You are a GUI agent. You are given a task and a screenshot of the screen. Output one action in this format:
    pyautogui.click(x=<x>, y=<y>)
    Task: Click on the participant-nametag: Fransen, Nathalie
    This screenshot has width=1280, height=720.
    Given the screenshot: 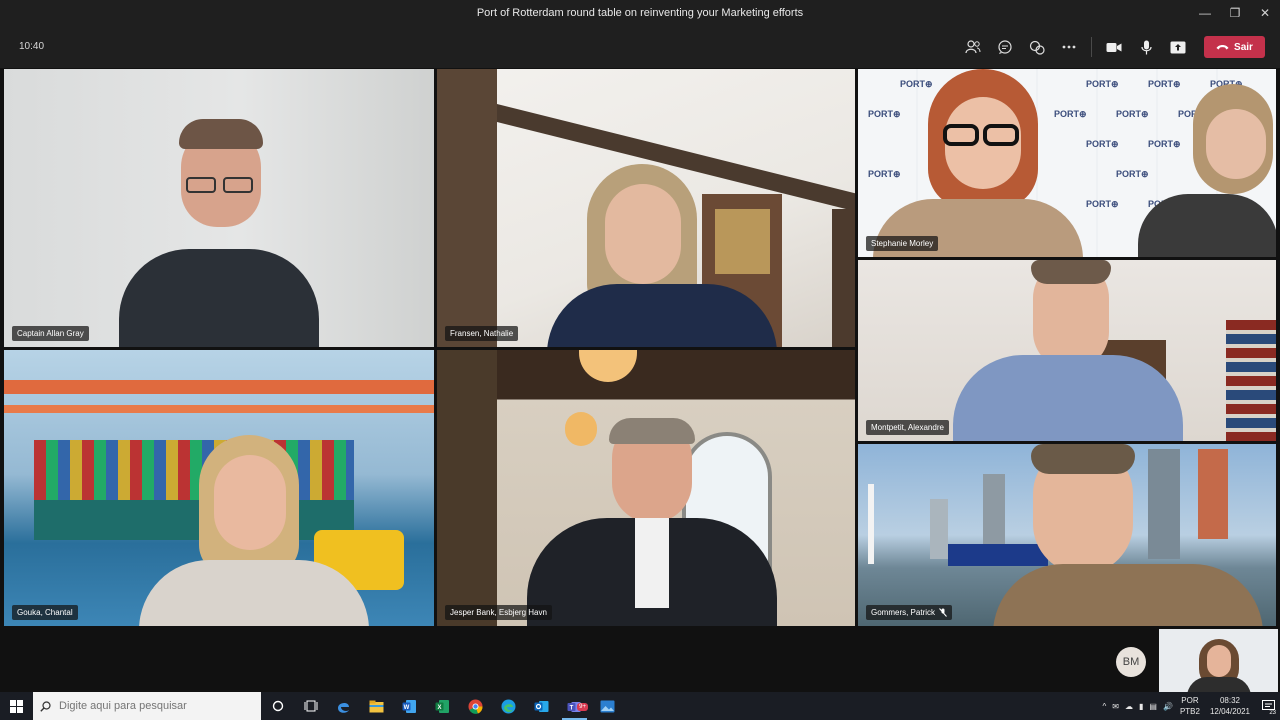 What is the action you would take?
    pyautogui.click(x=482, y=333)
    